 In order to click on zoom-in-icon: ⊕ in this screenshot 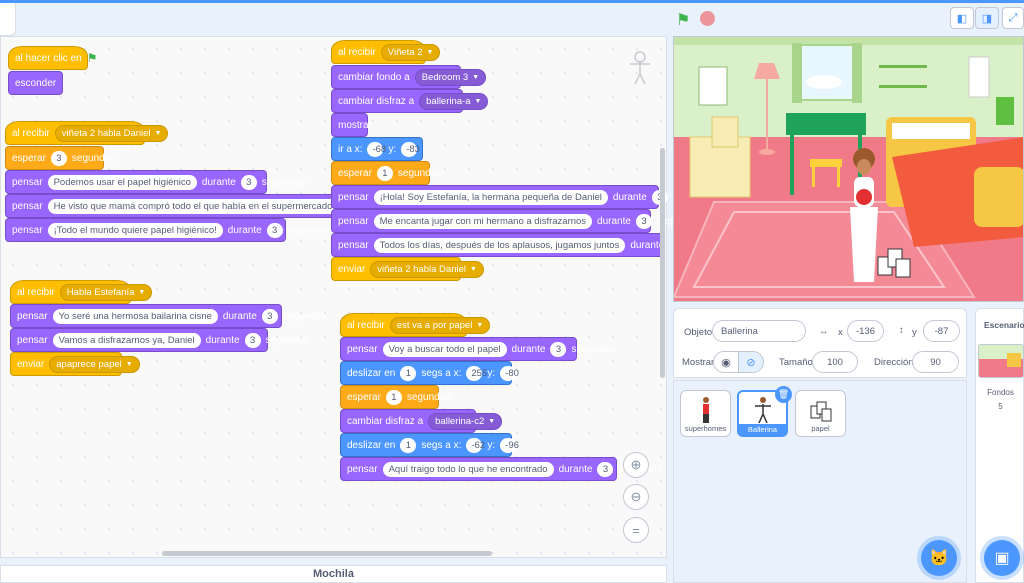, I will do `click(636, 464)`.